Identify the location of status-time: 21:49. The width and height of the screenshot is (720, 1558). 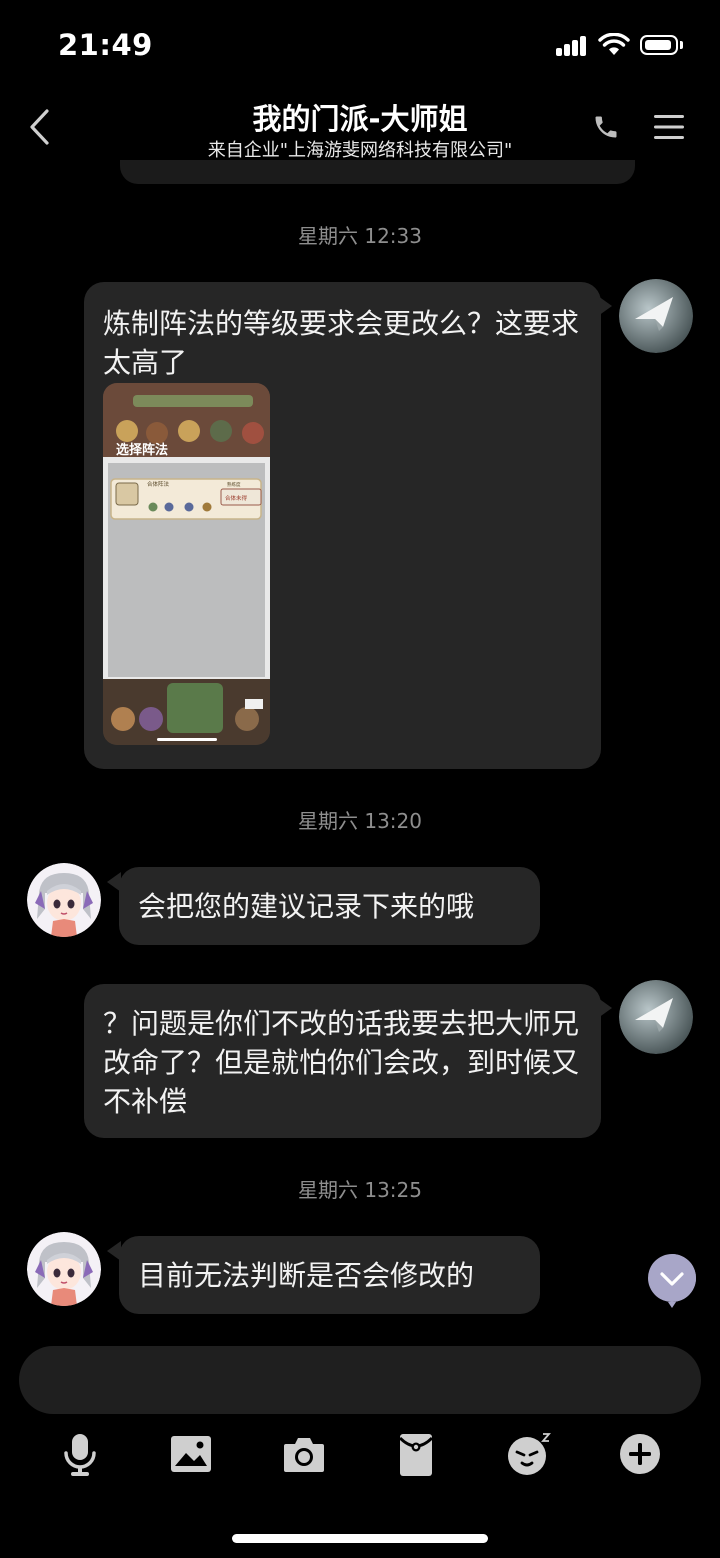
(105, 45).